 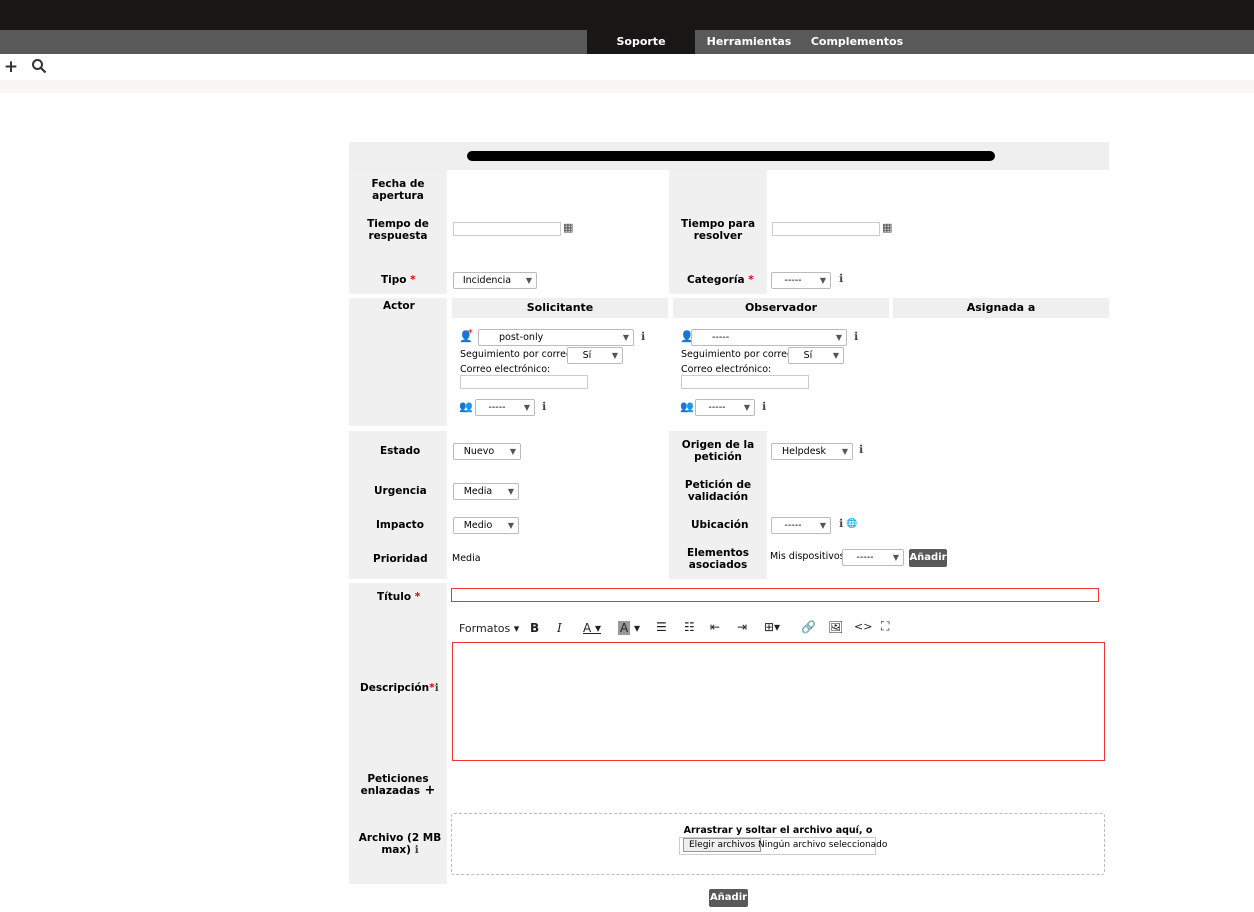 I want to click on label-descripcion: Descripción*ℹ, so click(x=399, y=688).